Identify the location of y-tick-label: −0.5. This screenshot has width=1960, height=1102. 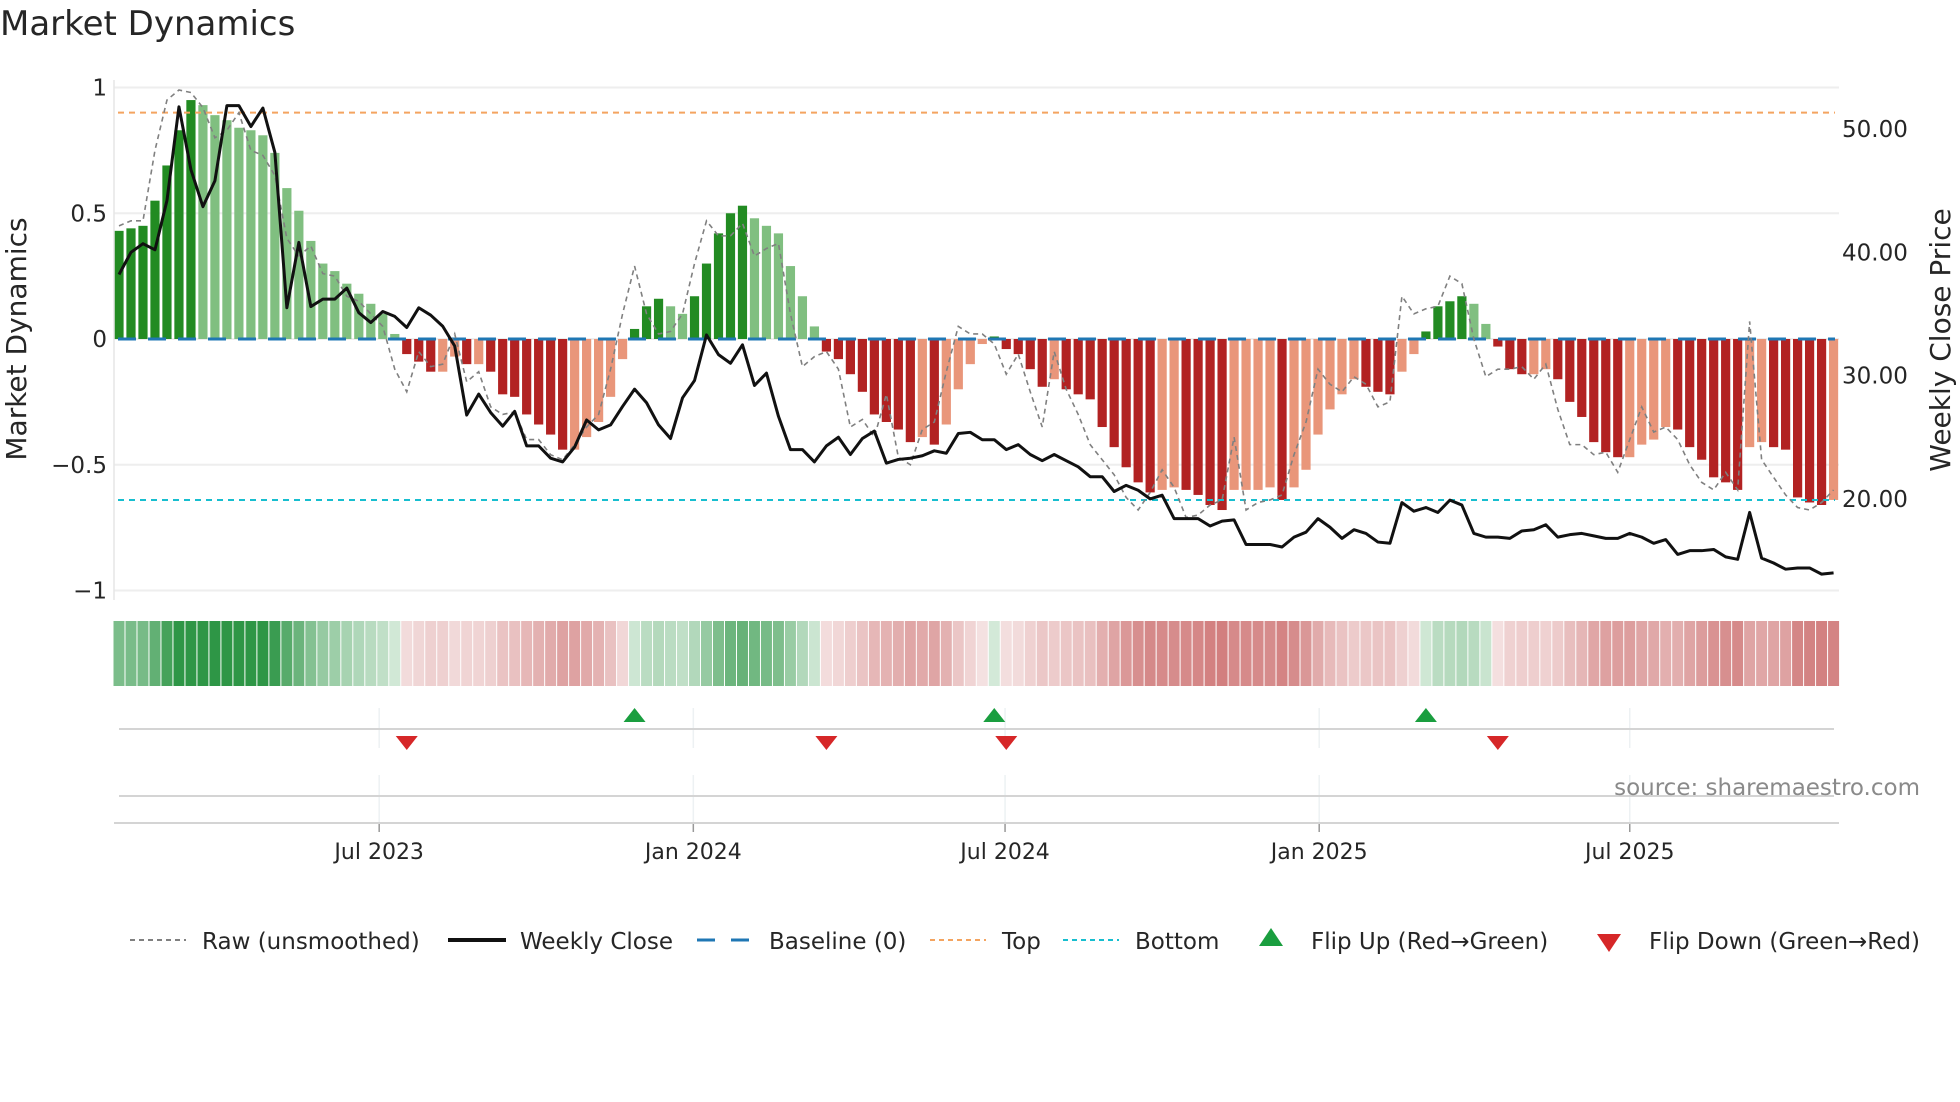
(79, 466).